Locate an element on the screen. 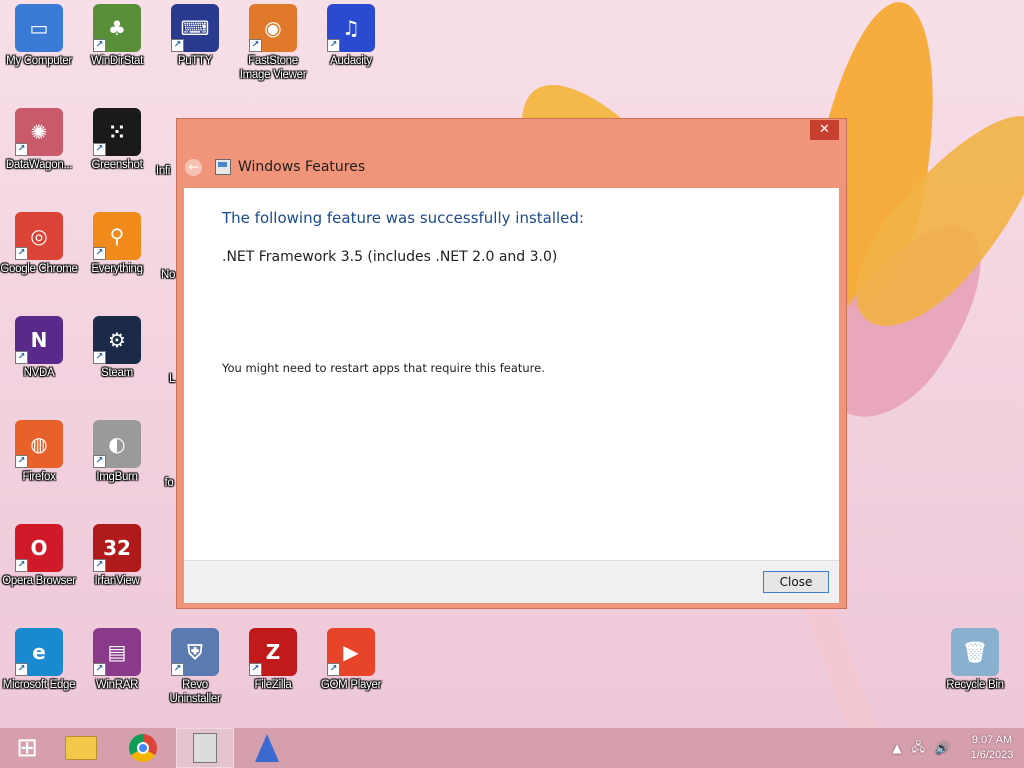 This screenshot has width=1024, height=768. desktop-icon-label: Greenshot is located at coordinates (117, 165).